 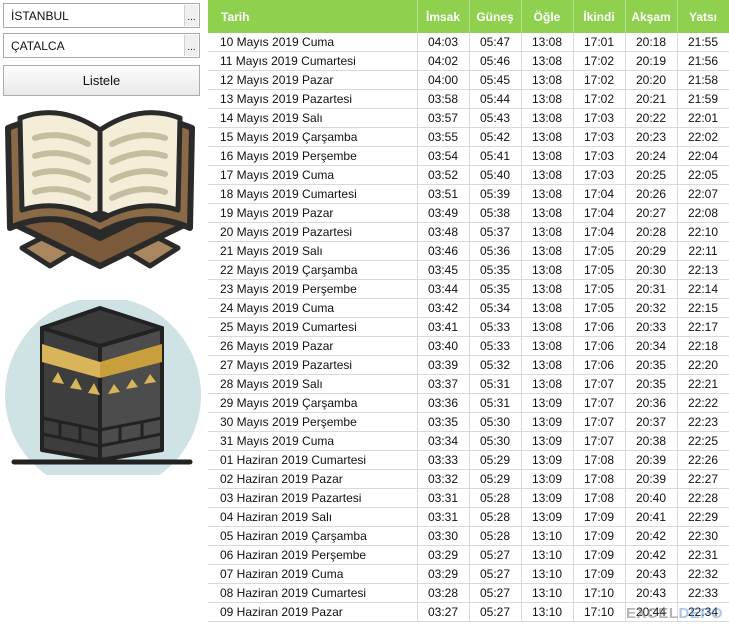 I want to click on cell-imsak: 03:39, so click(x=443, y=365).